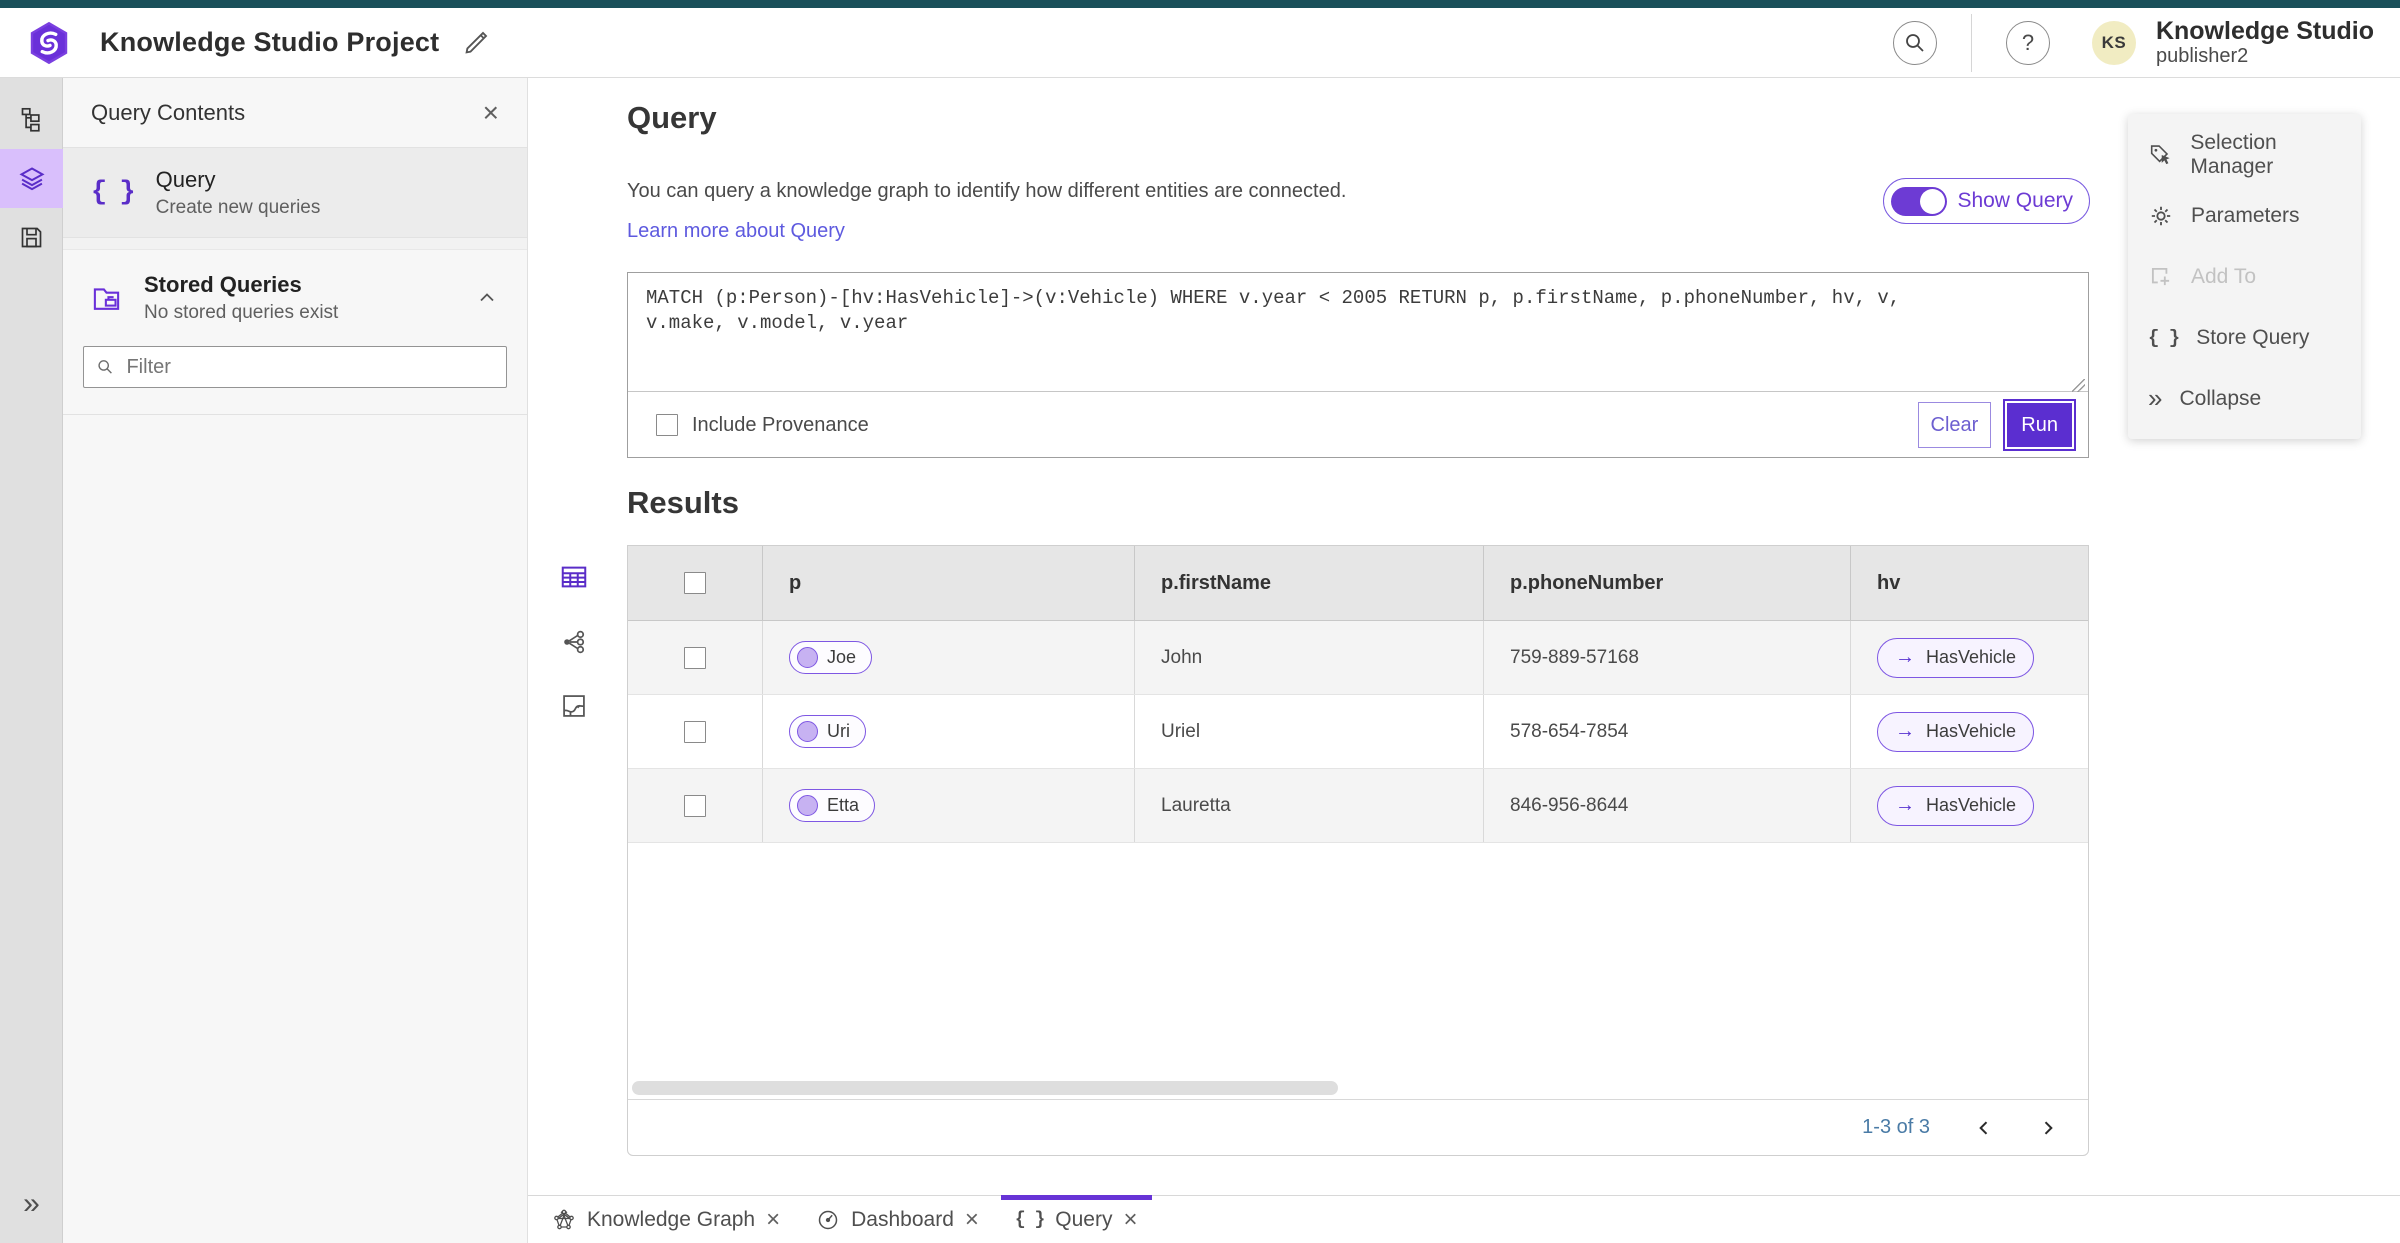 This screenshot has height=1243, width=2400. I want to click on left-rail, so click(31, 660).